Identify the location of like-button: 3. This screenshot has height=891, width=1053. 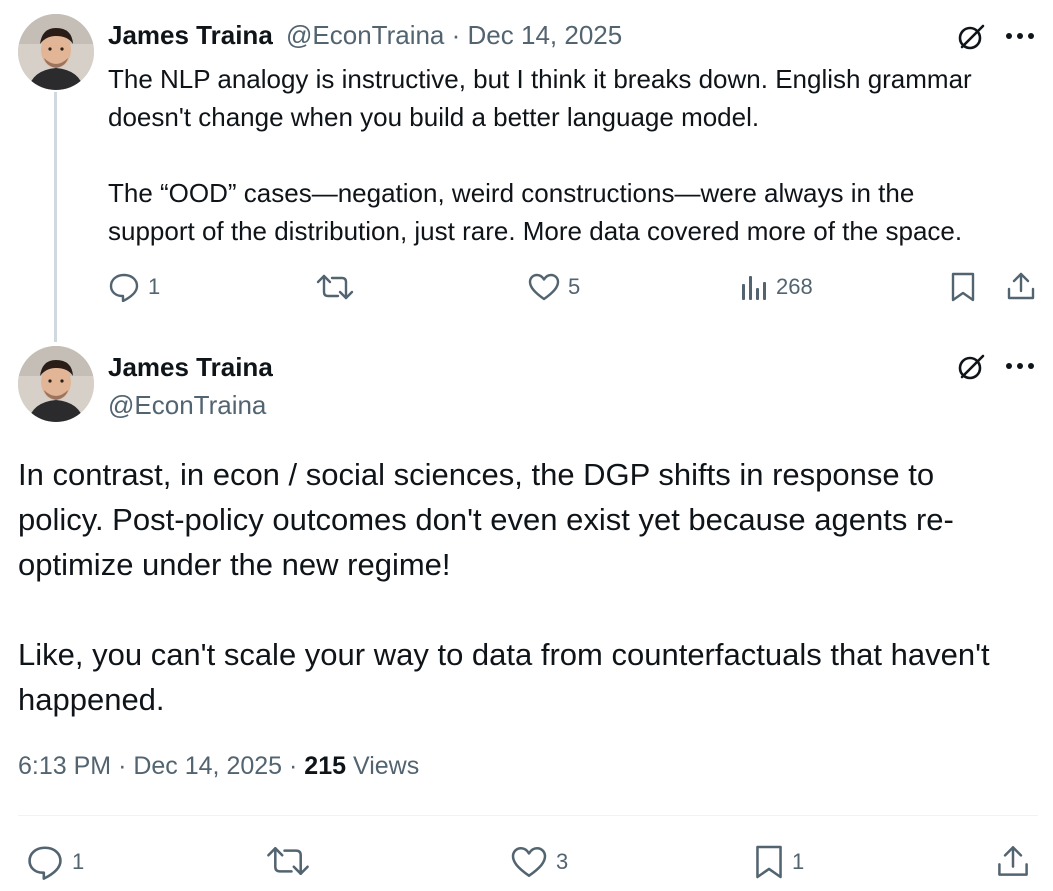
(539, 862).